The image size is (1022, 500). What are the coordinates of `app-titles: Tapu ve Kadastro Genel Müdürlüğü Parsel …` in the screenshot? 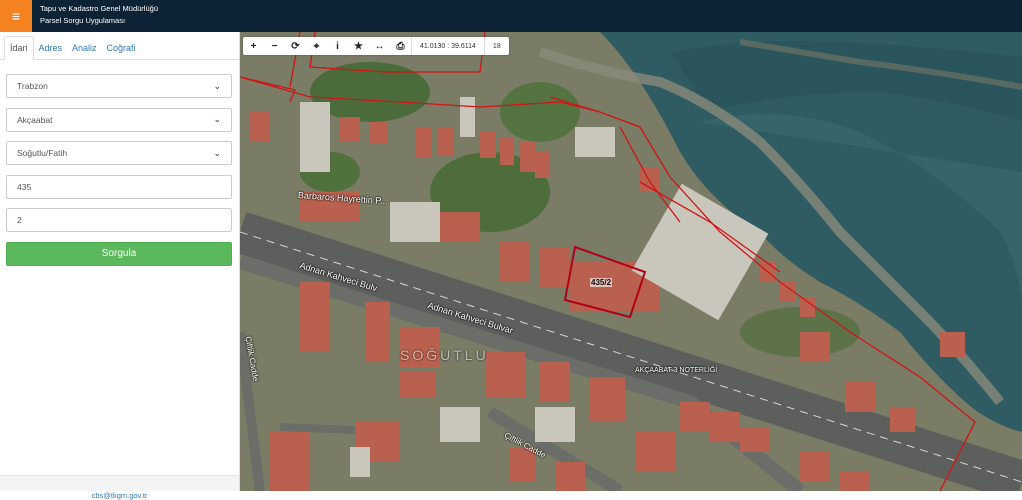 It's located at (99, 15).